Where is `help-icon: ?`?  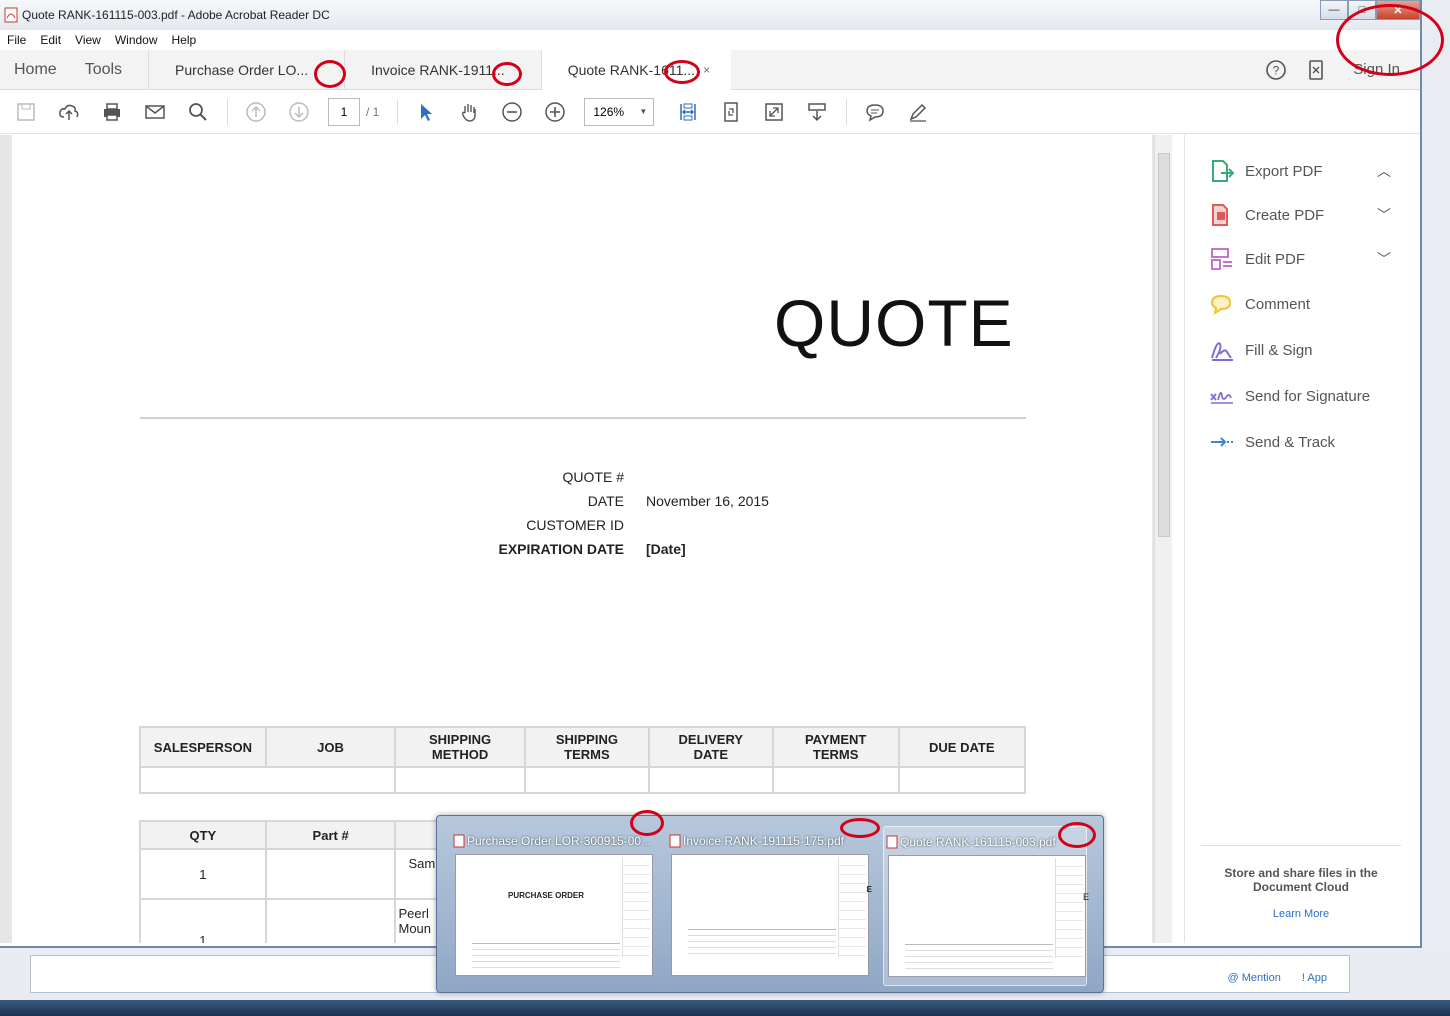
help-icon: ? is located at coordinates (1276, 70).